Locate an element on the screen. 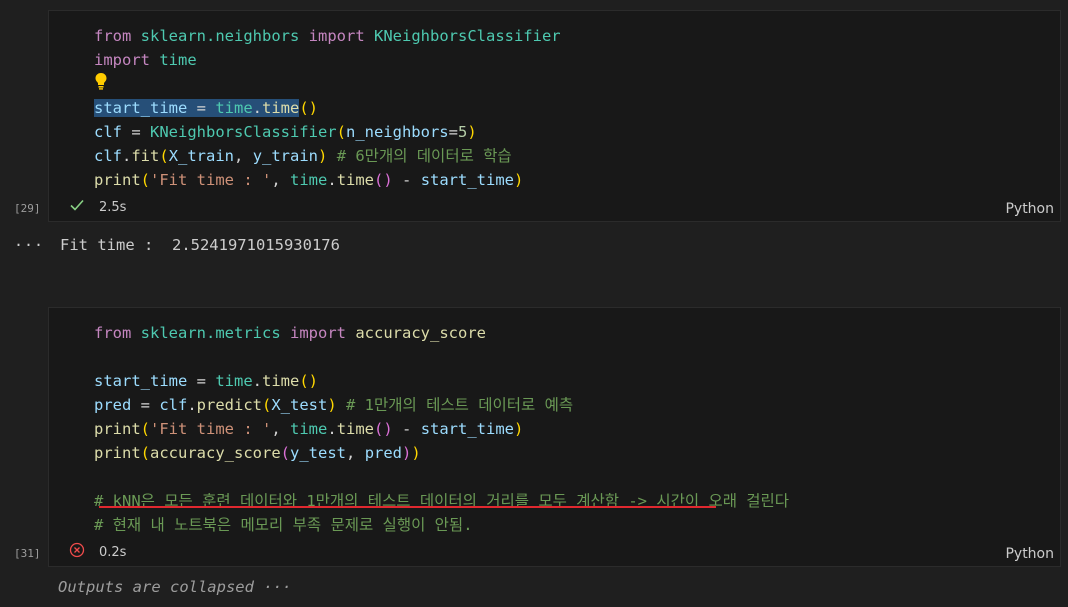 The height and width of the screenshot is (607, 1068). code-line: import time is located at coordinates (145, 60).